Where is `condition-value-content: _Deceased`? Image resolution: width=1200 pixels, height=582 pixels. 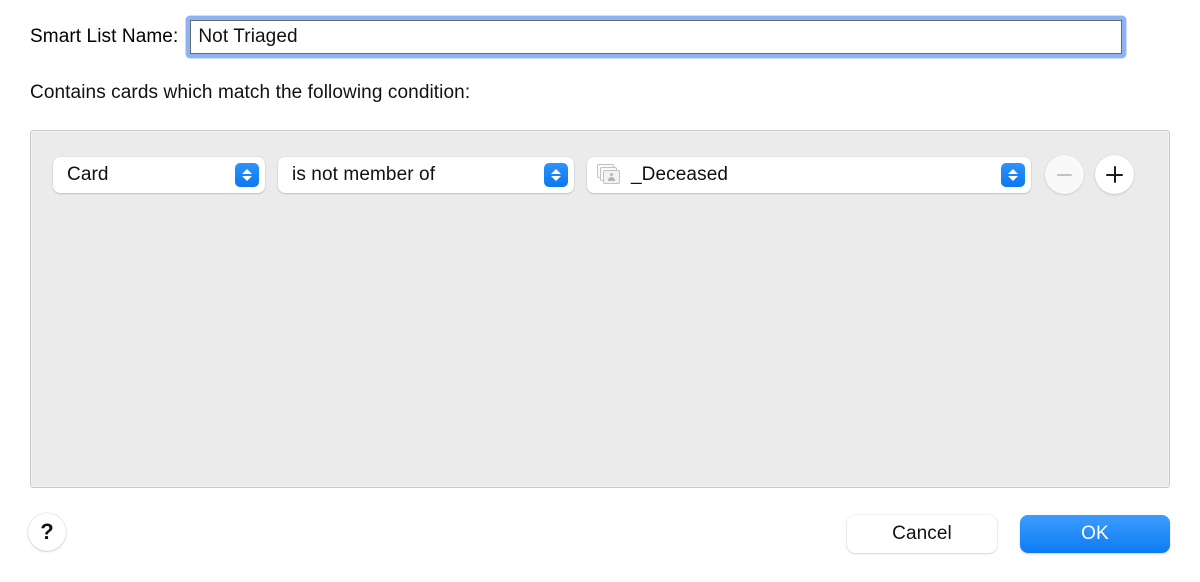
condition-value-content: _Deceased is located at coordinates (791, 174).